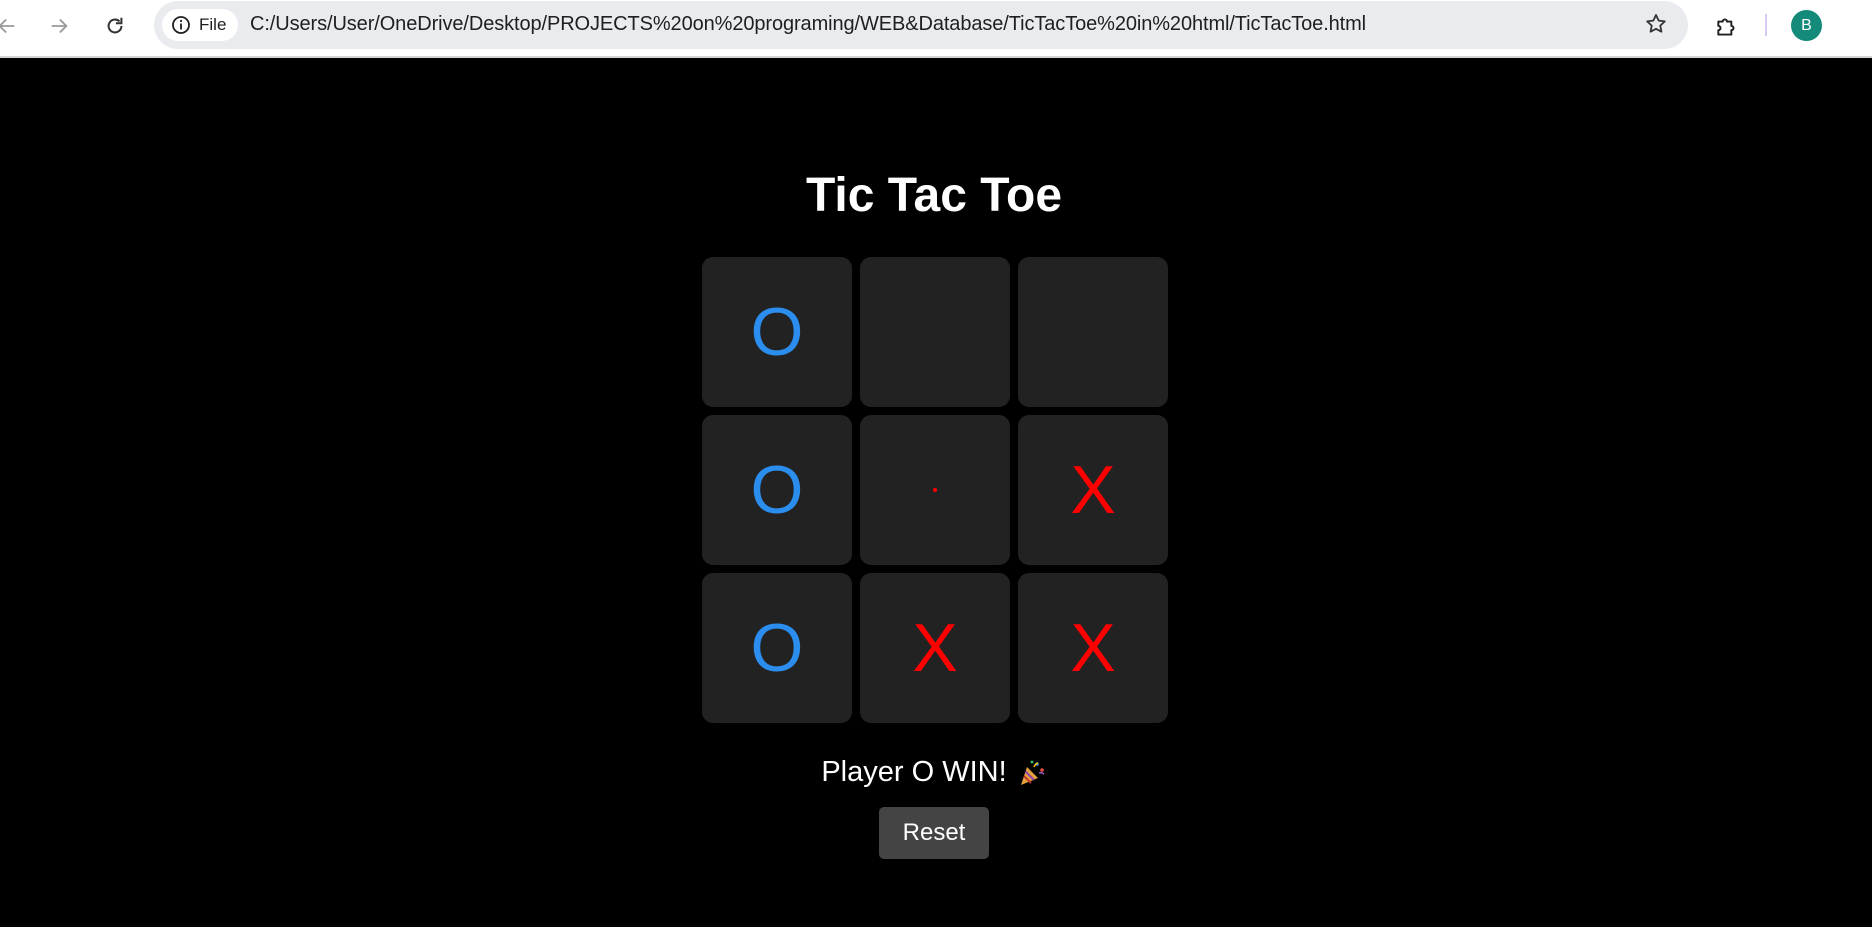 Image resolution: width=1872 pixels, height=927 pixels. I want to click on party-popper-icon, so click(1032, 773).